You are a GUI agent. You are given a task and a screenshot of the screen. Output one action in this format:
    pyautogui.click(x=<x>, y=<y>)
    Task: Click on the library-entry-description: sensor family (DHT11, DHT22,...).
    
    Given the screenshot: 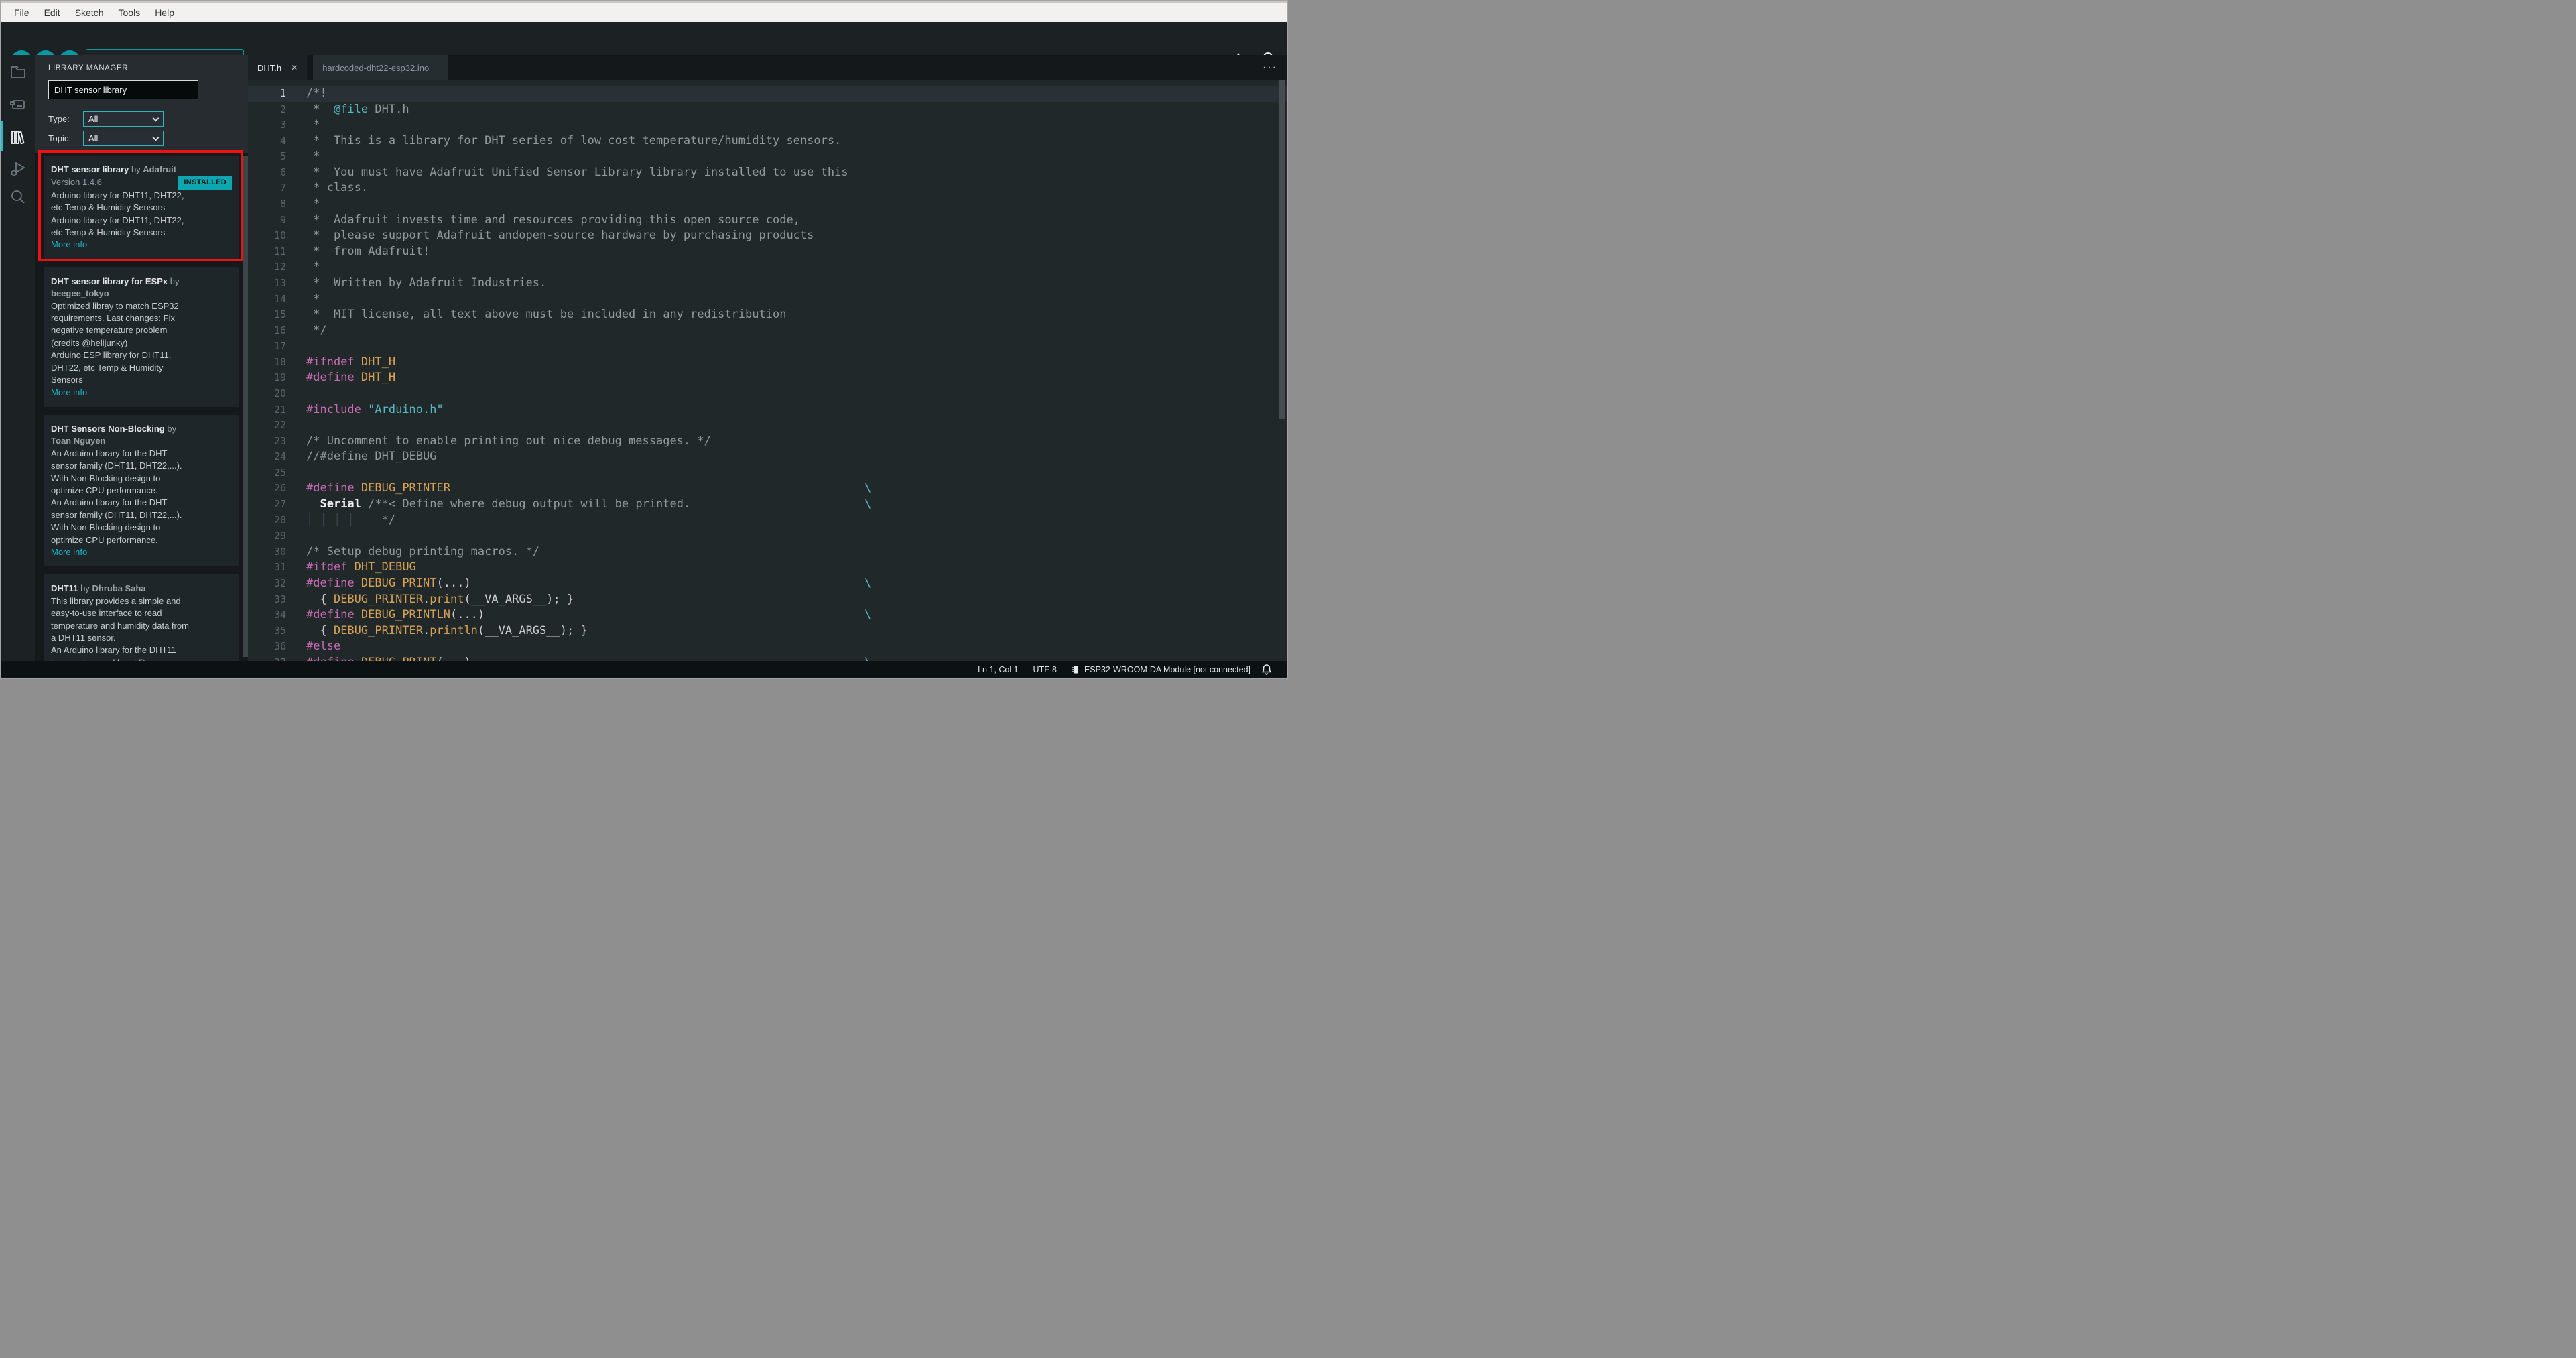 What is the action you would take?
    pyautogui.click(x=116, y=514)
    